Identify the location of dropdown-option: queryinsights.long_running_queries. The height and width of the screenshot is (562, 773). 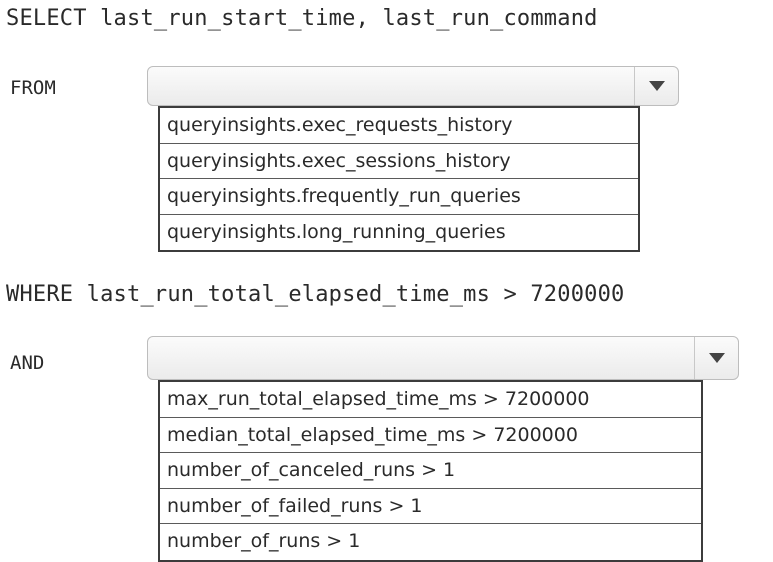
(399, 233).